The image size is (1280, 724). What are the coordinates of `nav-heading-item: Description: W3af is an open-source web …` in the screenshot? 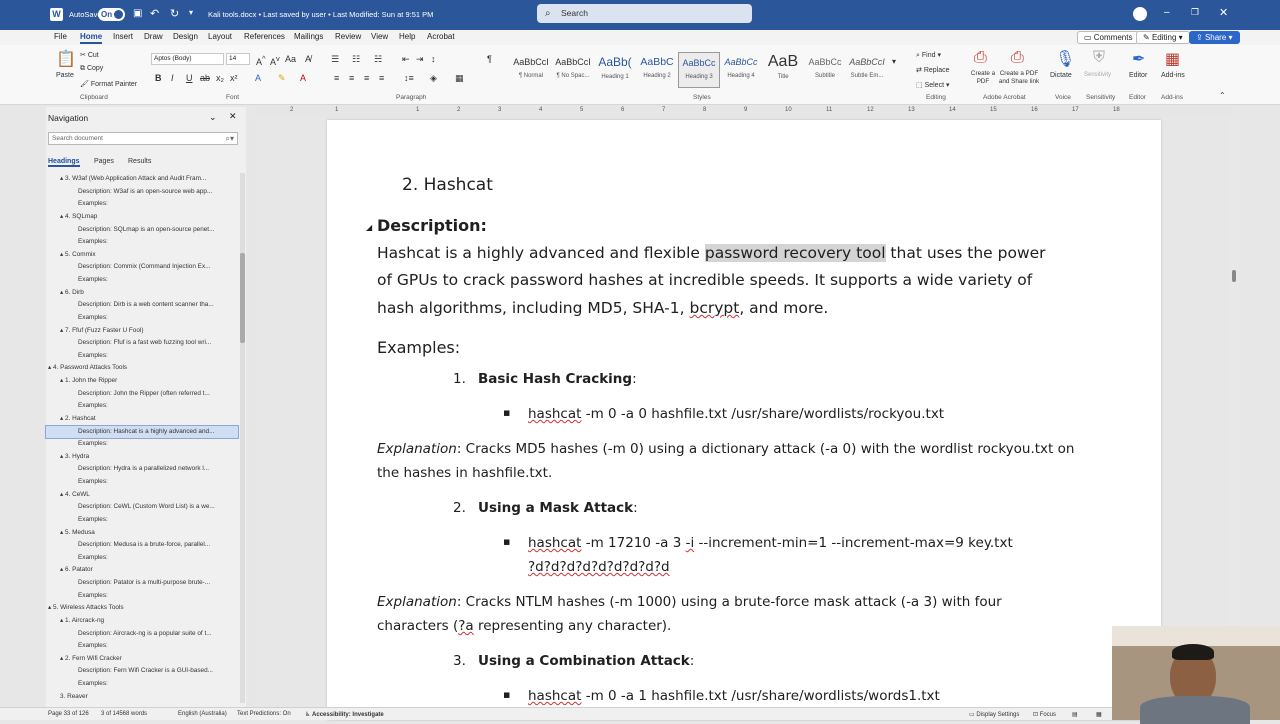 It's located at (142, 192).